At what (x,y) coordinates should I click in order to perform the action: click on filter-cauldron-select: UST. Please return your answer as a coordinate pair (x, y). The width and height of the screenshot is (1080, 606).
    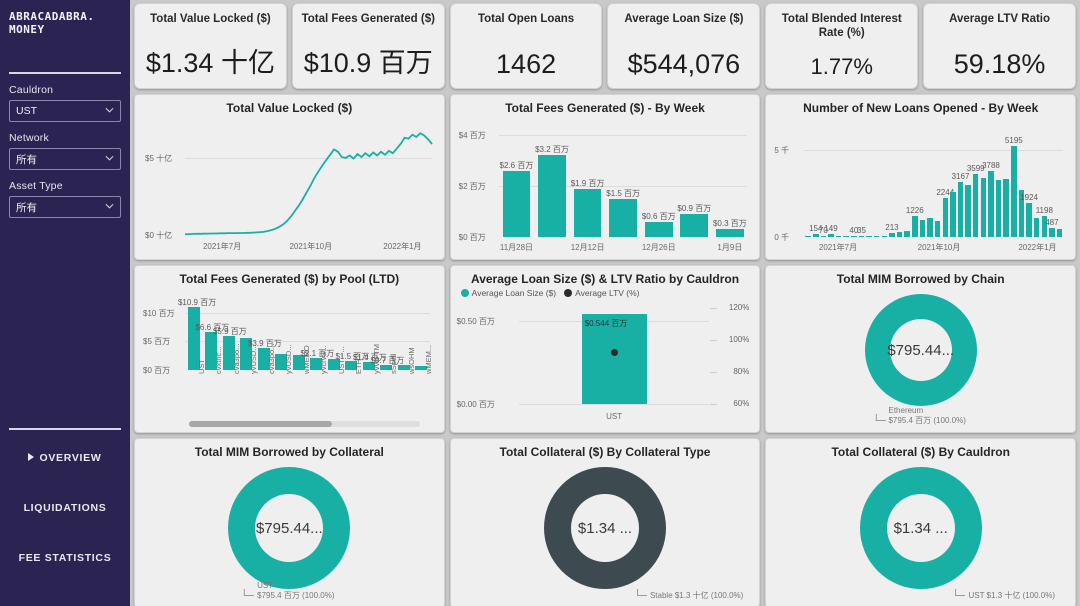
    Looking at the image, I should click on (65, 111).